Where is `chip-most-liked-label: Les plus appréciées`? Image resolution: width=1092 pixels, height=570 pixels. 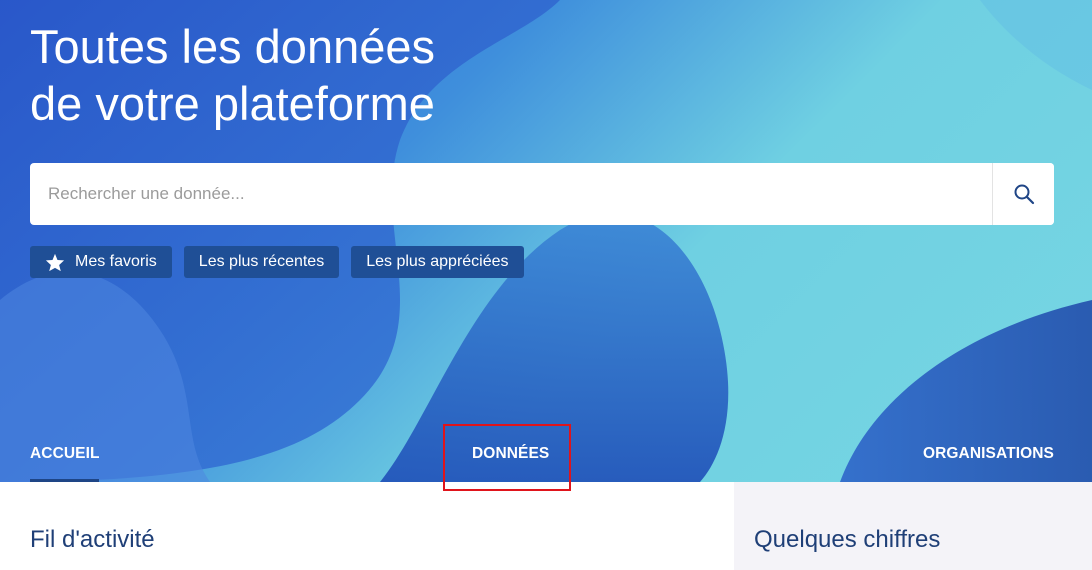
chip-most-liked-label: Les plus appréciées is located at coordinates (437, 261).